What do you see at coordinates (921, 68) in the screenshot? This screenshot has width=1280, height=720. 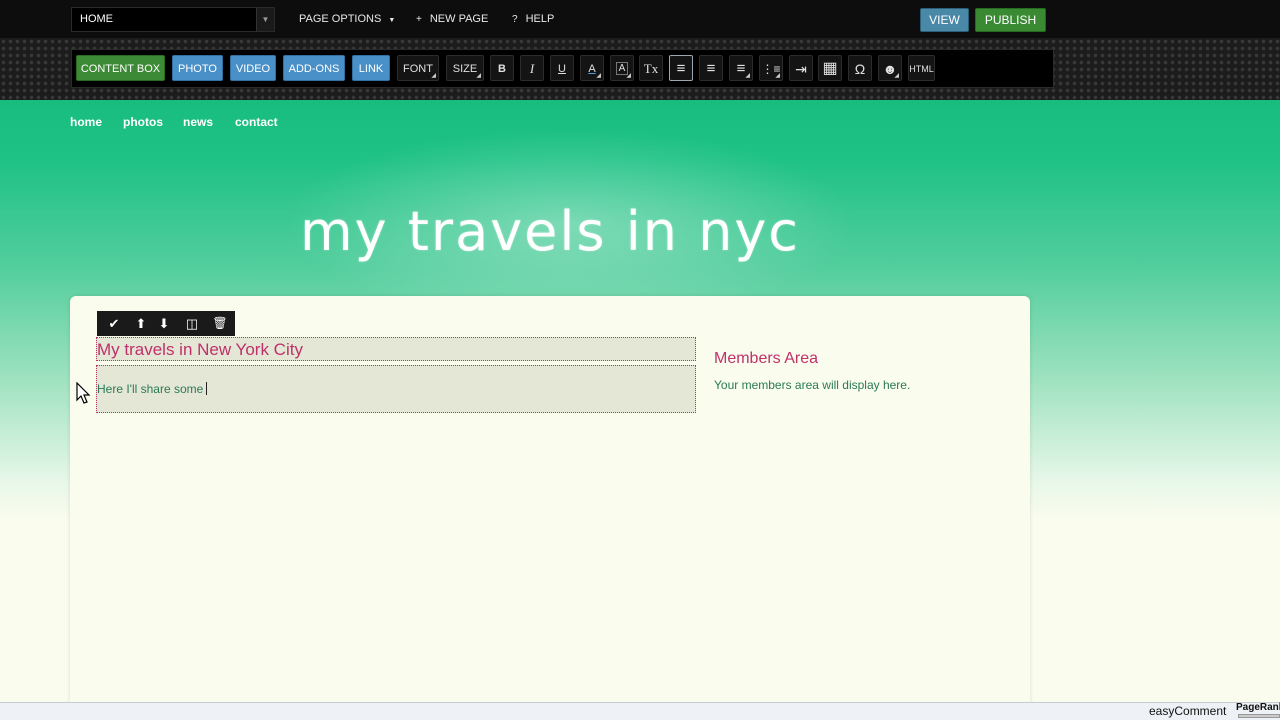 I see `html-button: HTML` at bounding box center [921, 68].